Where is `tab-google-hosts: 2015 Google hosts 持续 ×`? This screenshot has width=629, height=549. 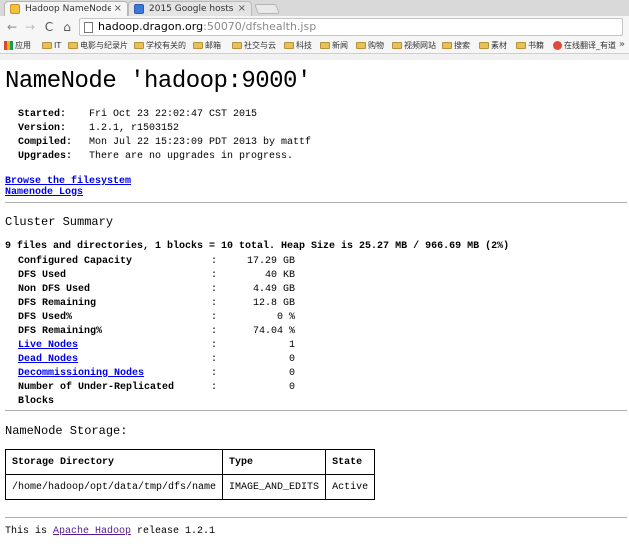
tab-google-hosts: 2015 Google hosts 持续 × is located at coordinates (190, 8).